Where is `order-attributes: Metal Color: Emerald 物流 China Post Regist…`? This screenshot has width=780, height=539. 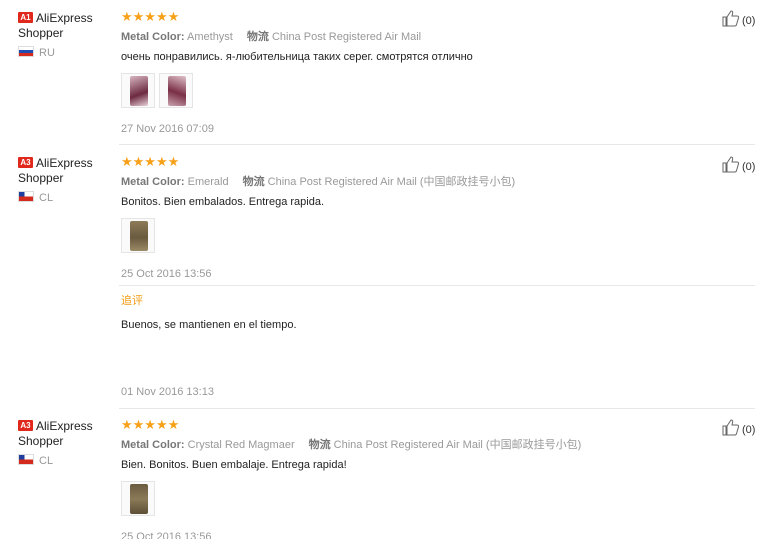 order-attributes: Metal Color: Emerald 物流 China Post Regist… is located at coordinates (318, 182).